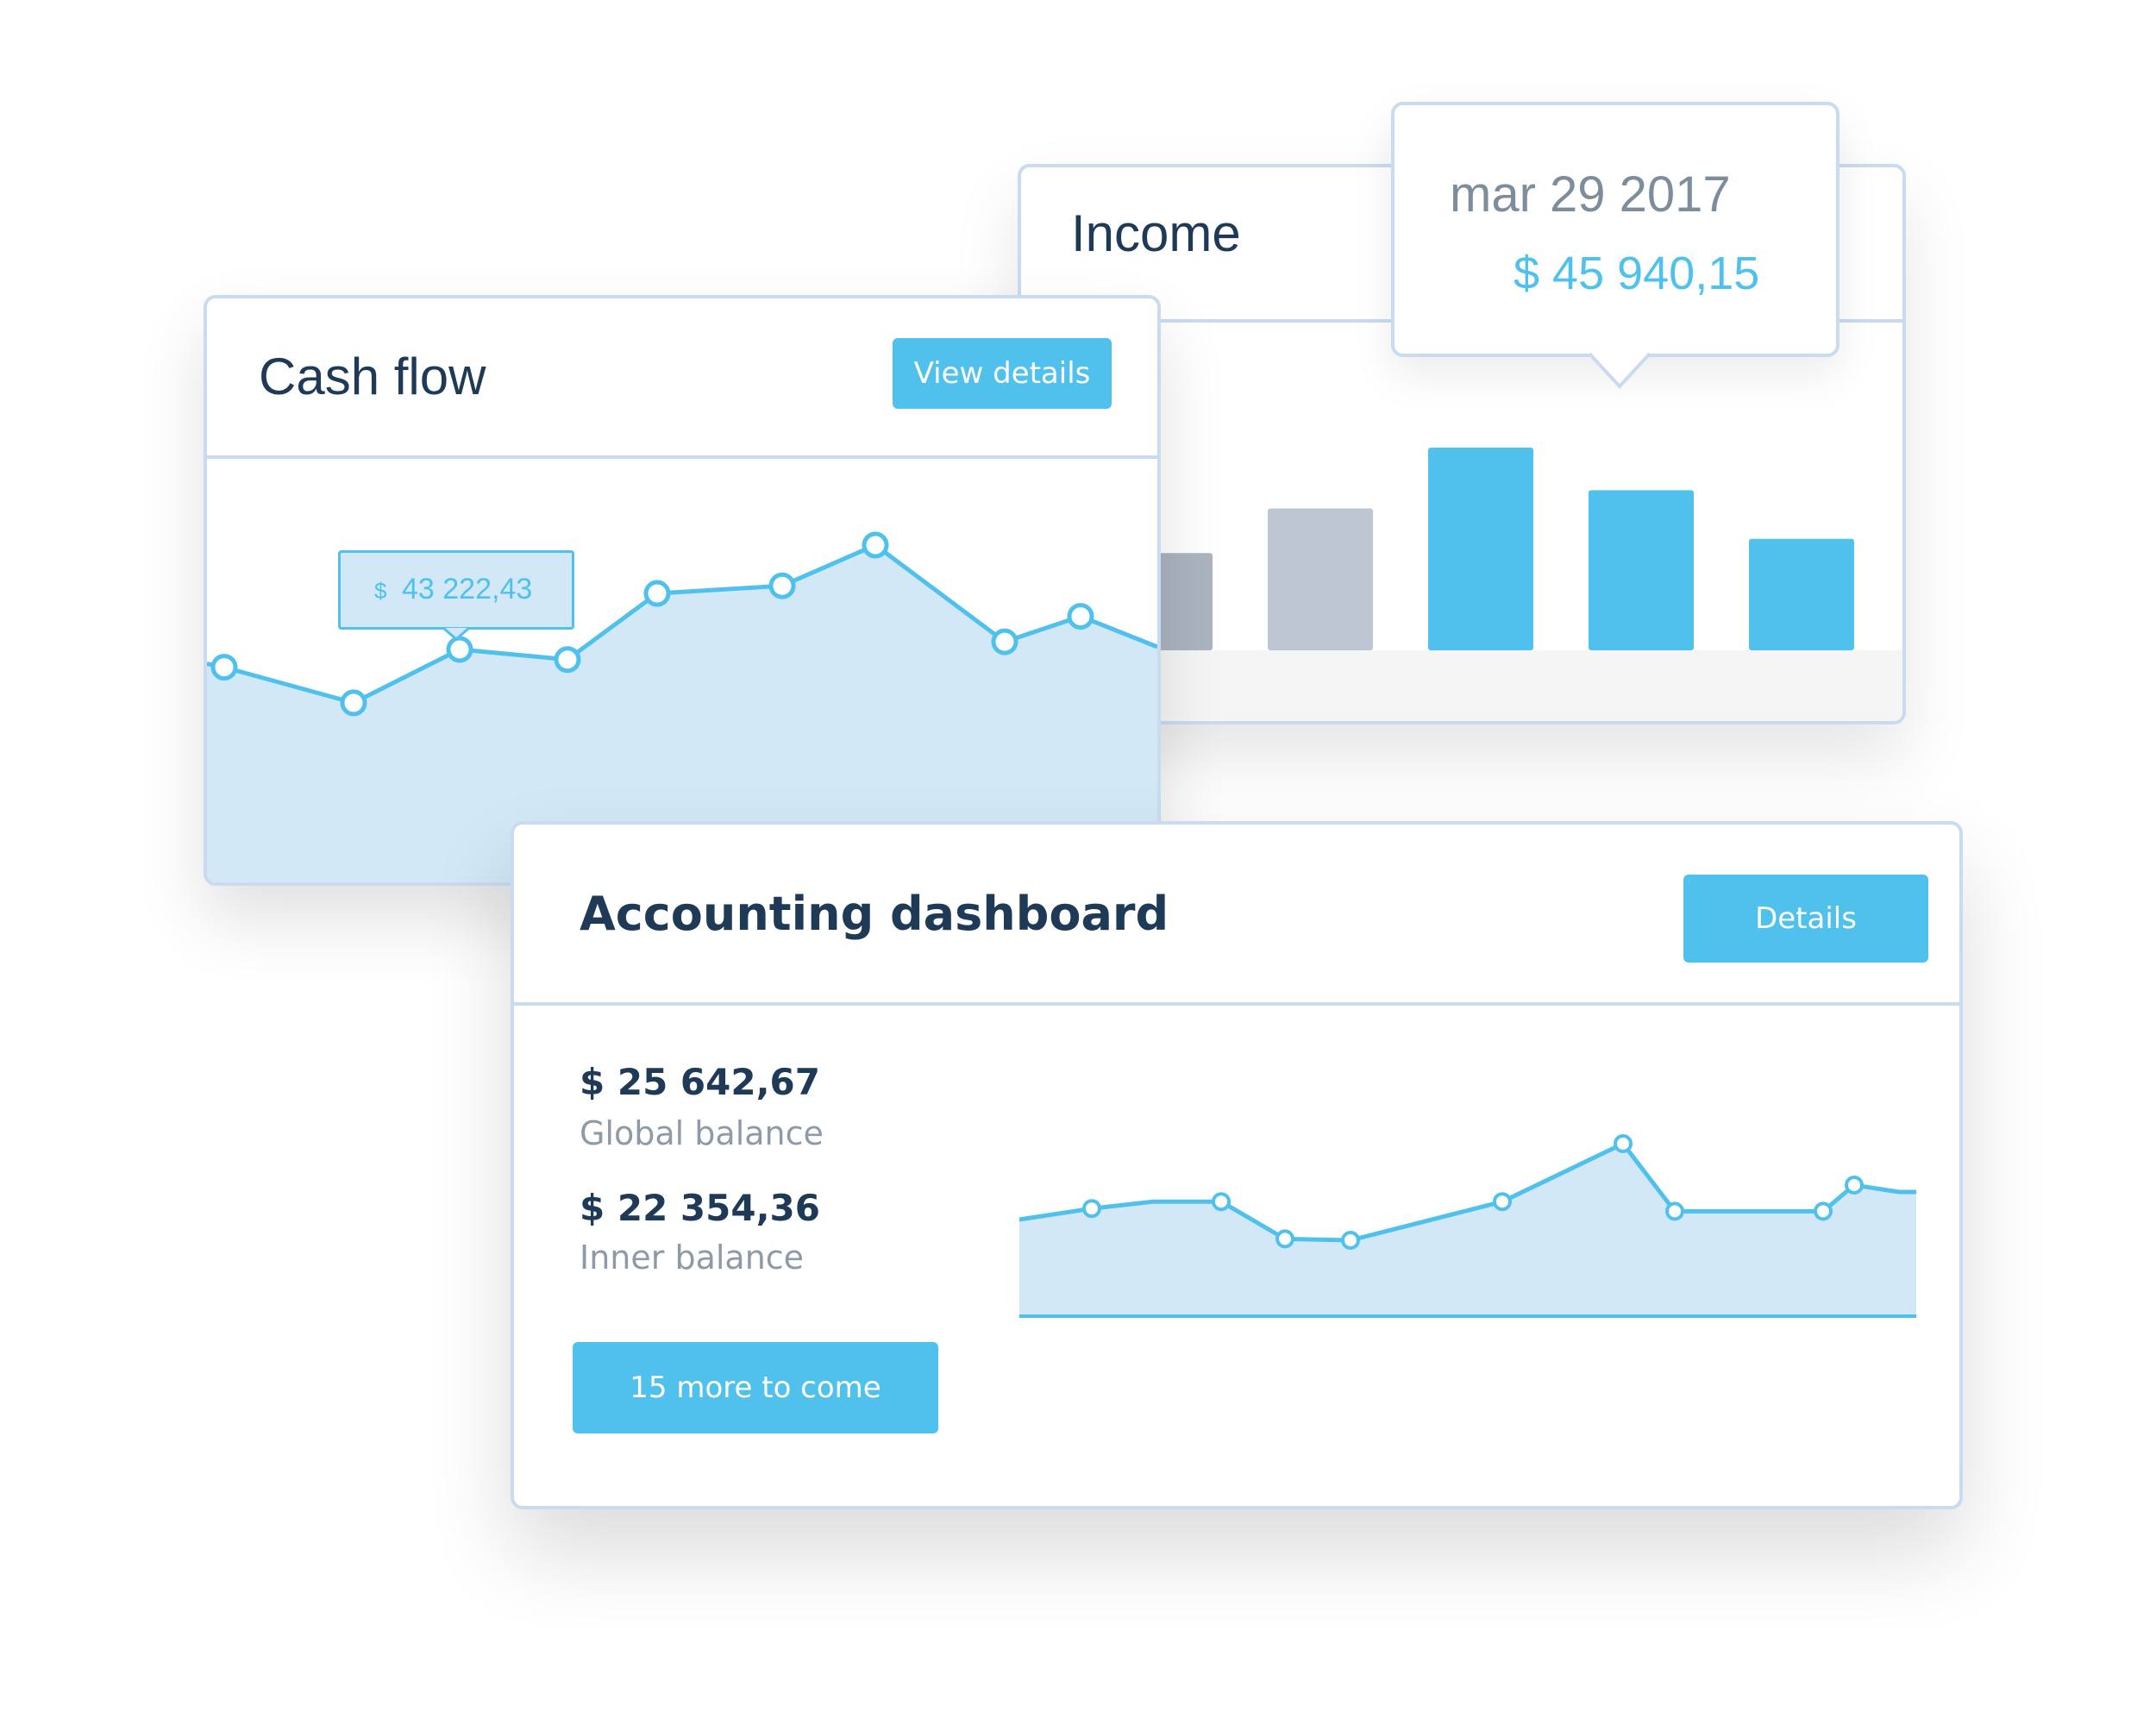 The image size is (2156, 1725). I want to click on view-details-button: View details, so click(1002, 373).